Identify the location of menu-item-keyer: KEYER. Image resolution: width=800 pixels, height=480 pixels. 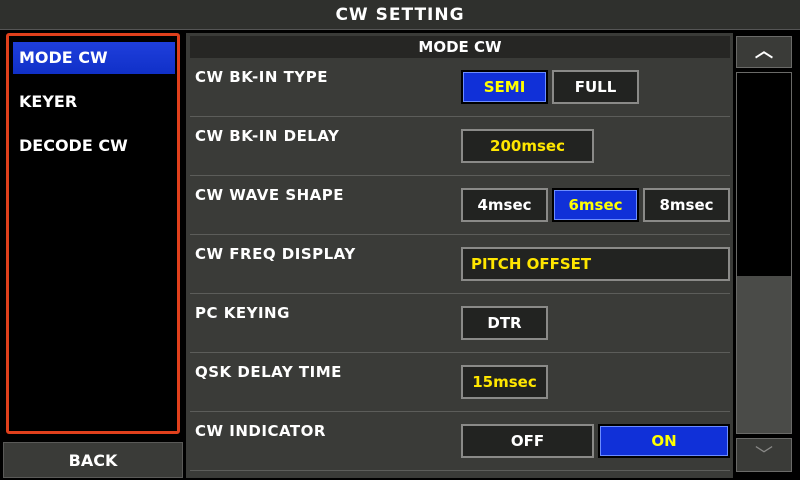
(94, 102).